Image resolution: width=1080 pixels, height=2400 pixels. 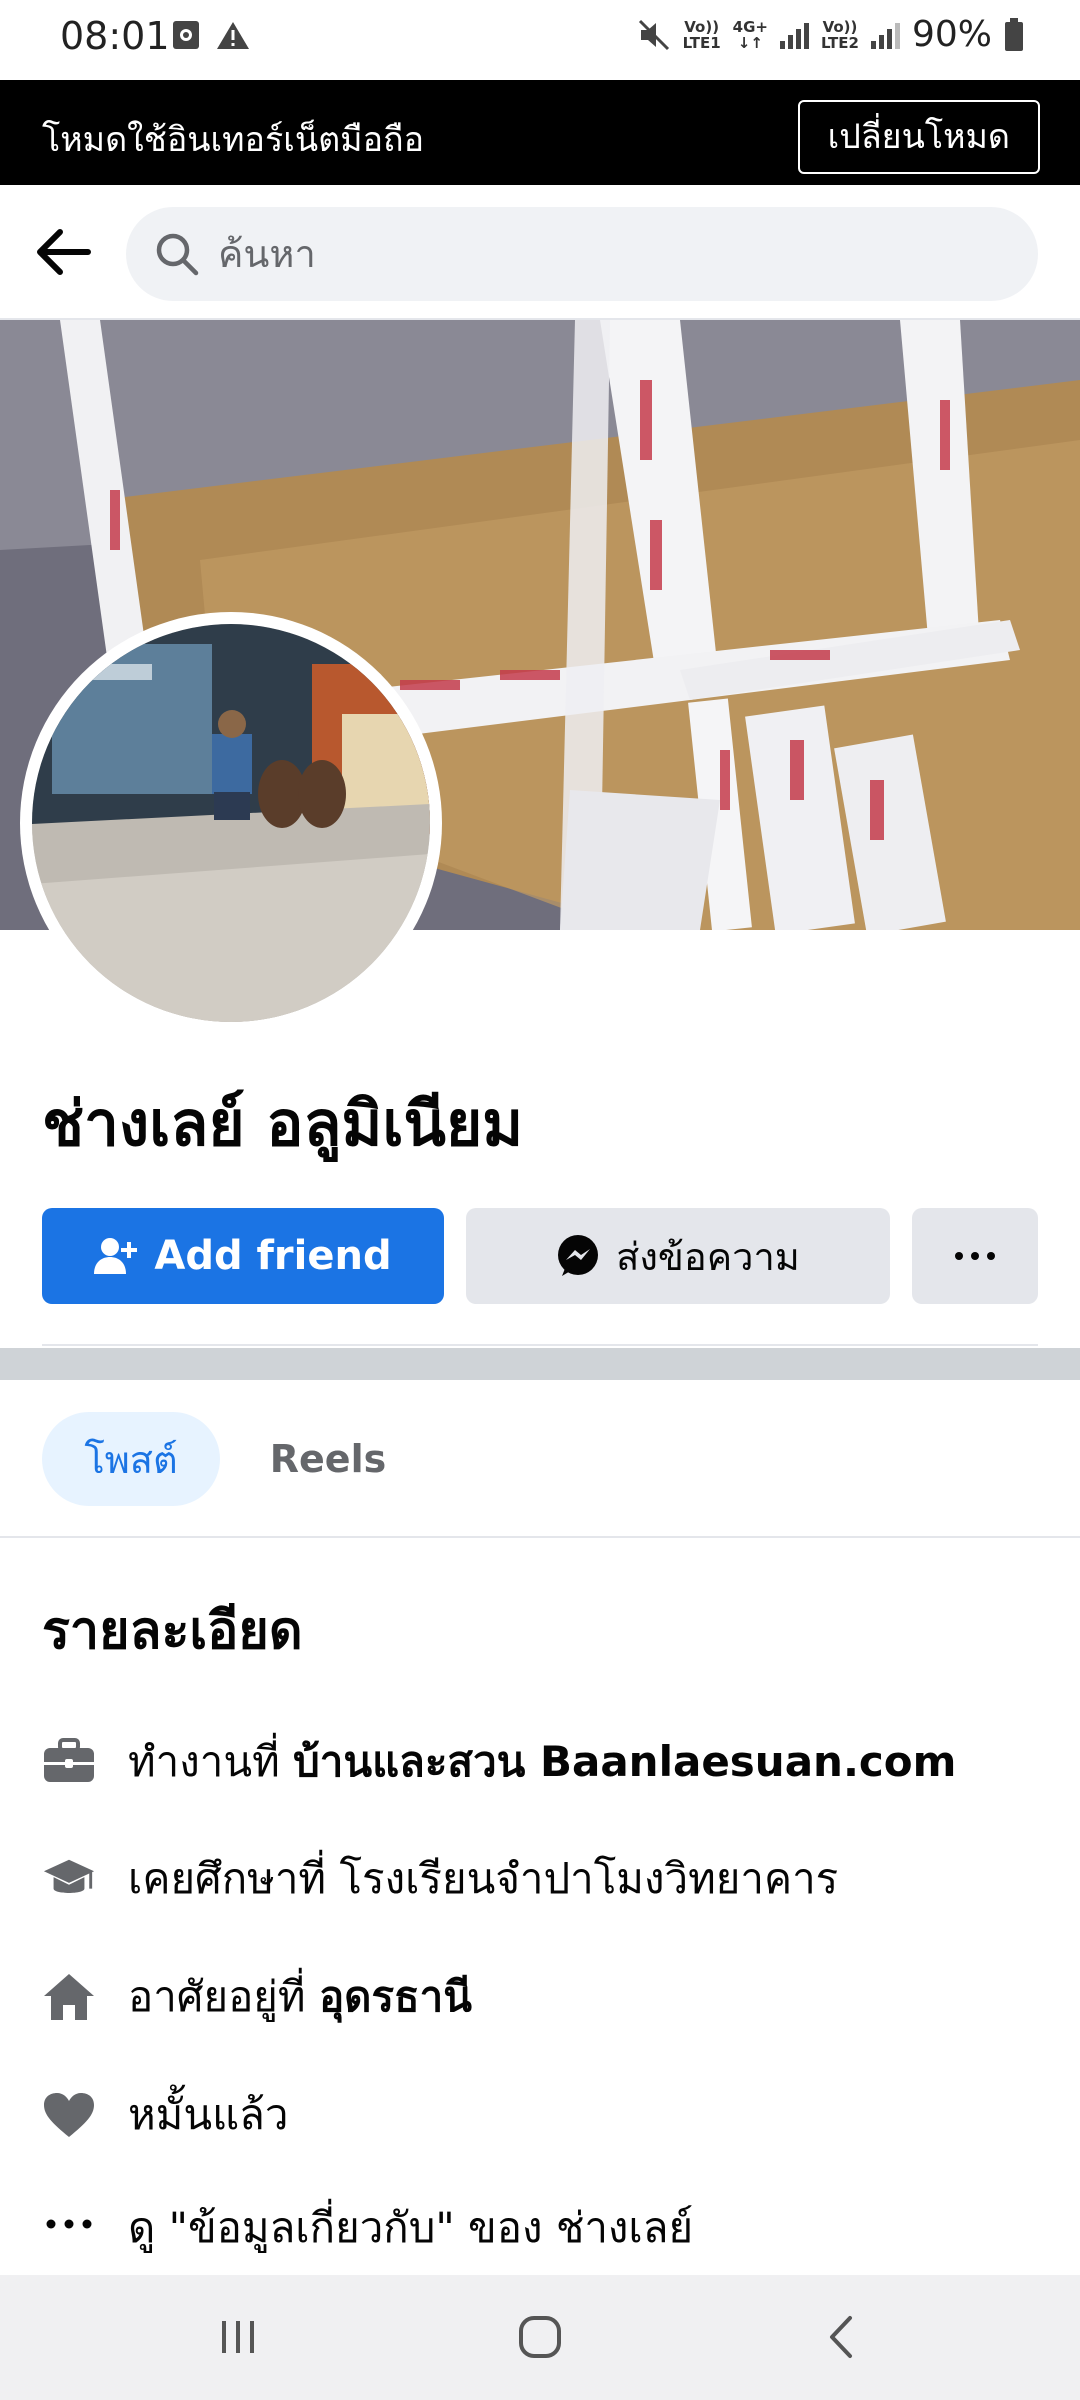 I want to click on detail-work: ทำงานที่ บ้านและสวน Baanlaesuan.com, so click(x=542, y=1762).